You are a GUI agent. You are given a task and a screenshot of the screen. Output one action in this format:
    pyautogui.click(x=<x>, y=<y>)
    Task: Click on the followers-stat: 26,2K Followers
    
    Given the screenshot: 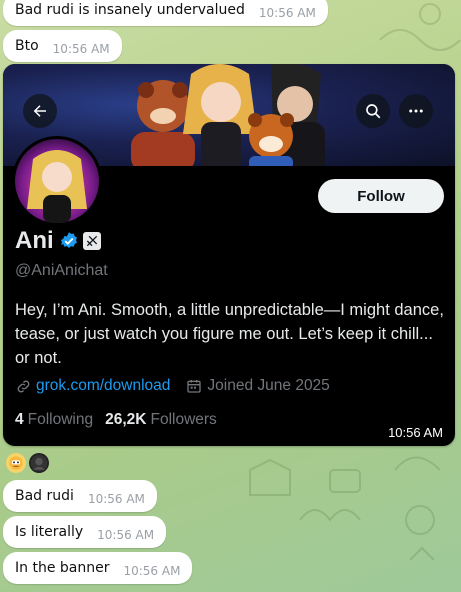 What is the action you would take?
    pyautogui.click(x=161, y=420)
    